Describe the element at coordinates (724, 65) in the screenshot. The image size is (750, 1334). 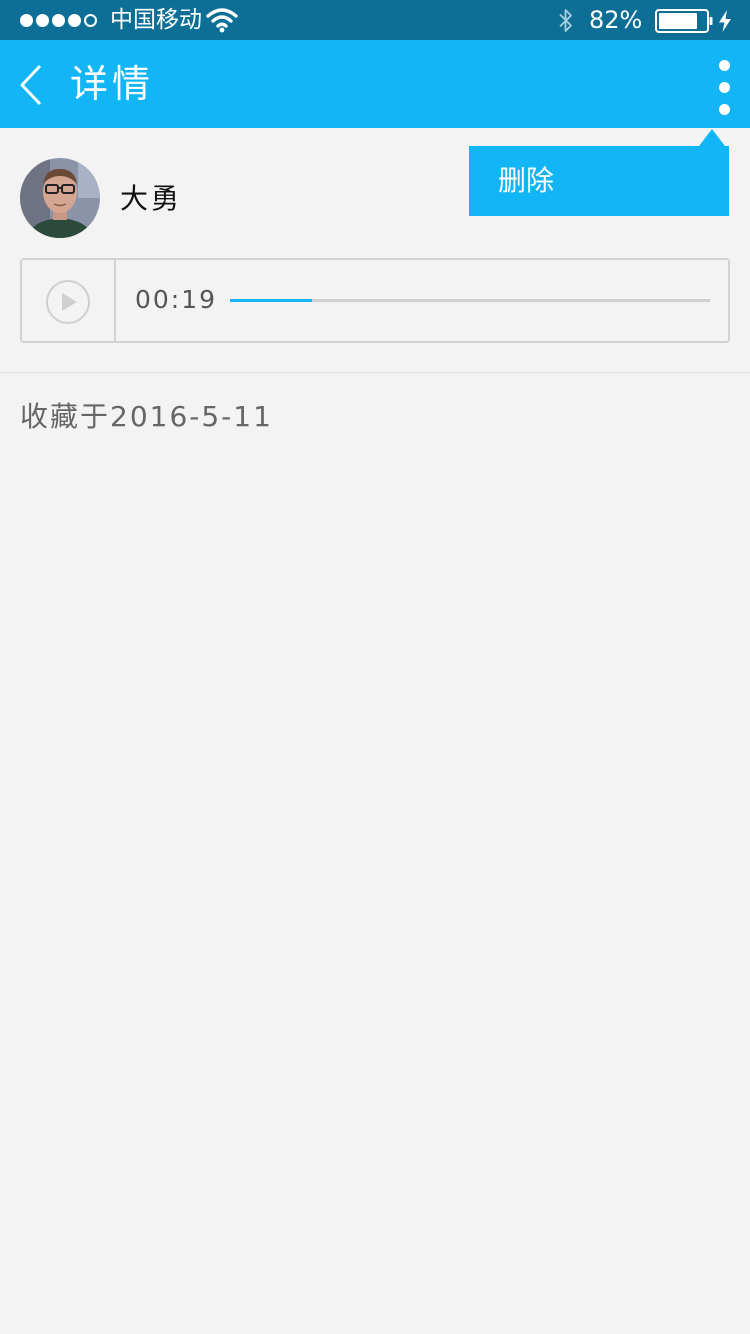
I see `vertical-ellipsis-icon` at that location.